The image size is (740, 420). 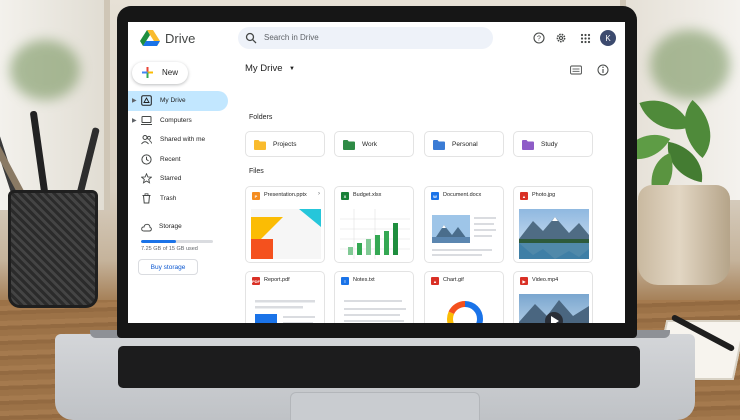 I want to click on new-button: New, so click(x=160, y=73).